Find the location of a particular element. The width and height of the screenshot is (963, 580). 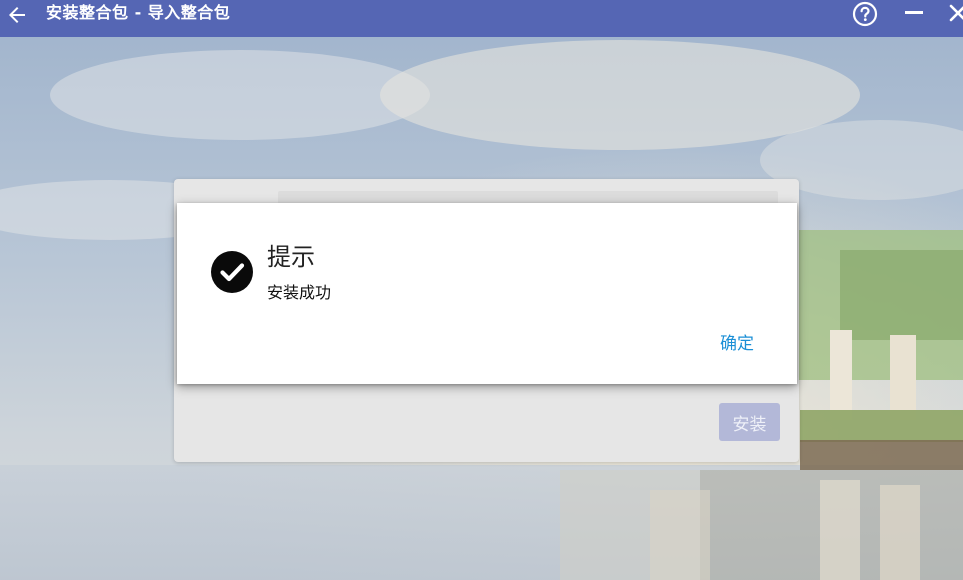

back-arrow-icon is located at coordinates (17, 15).